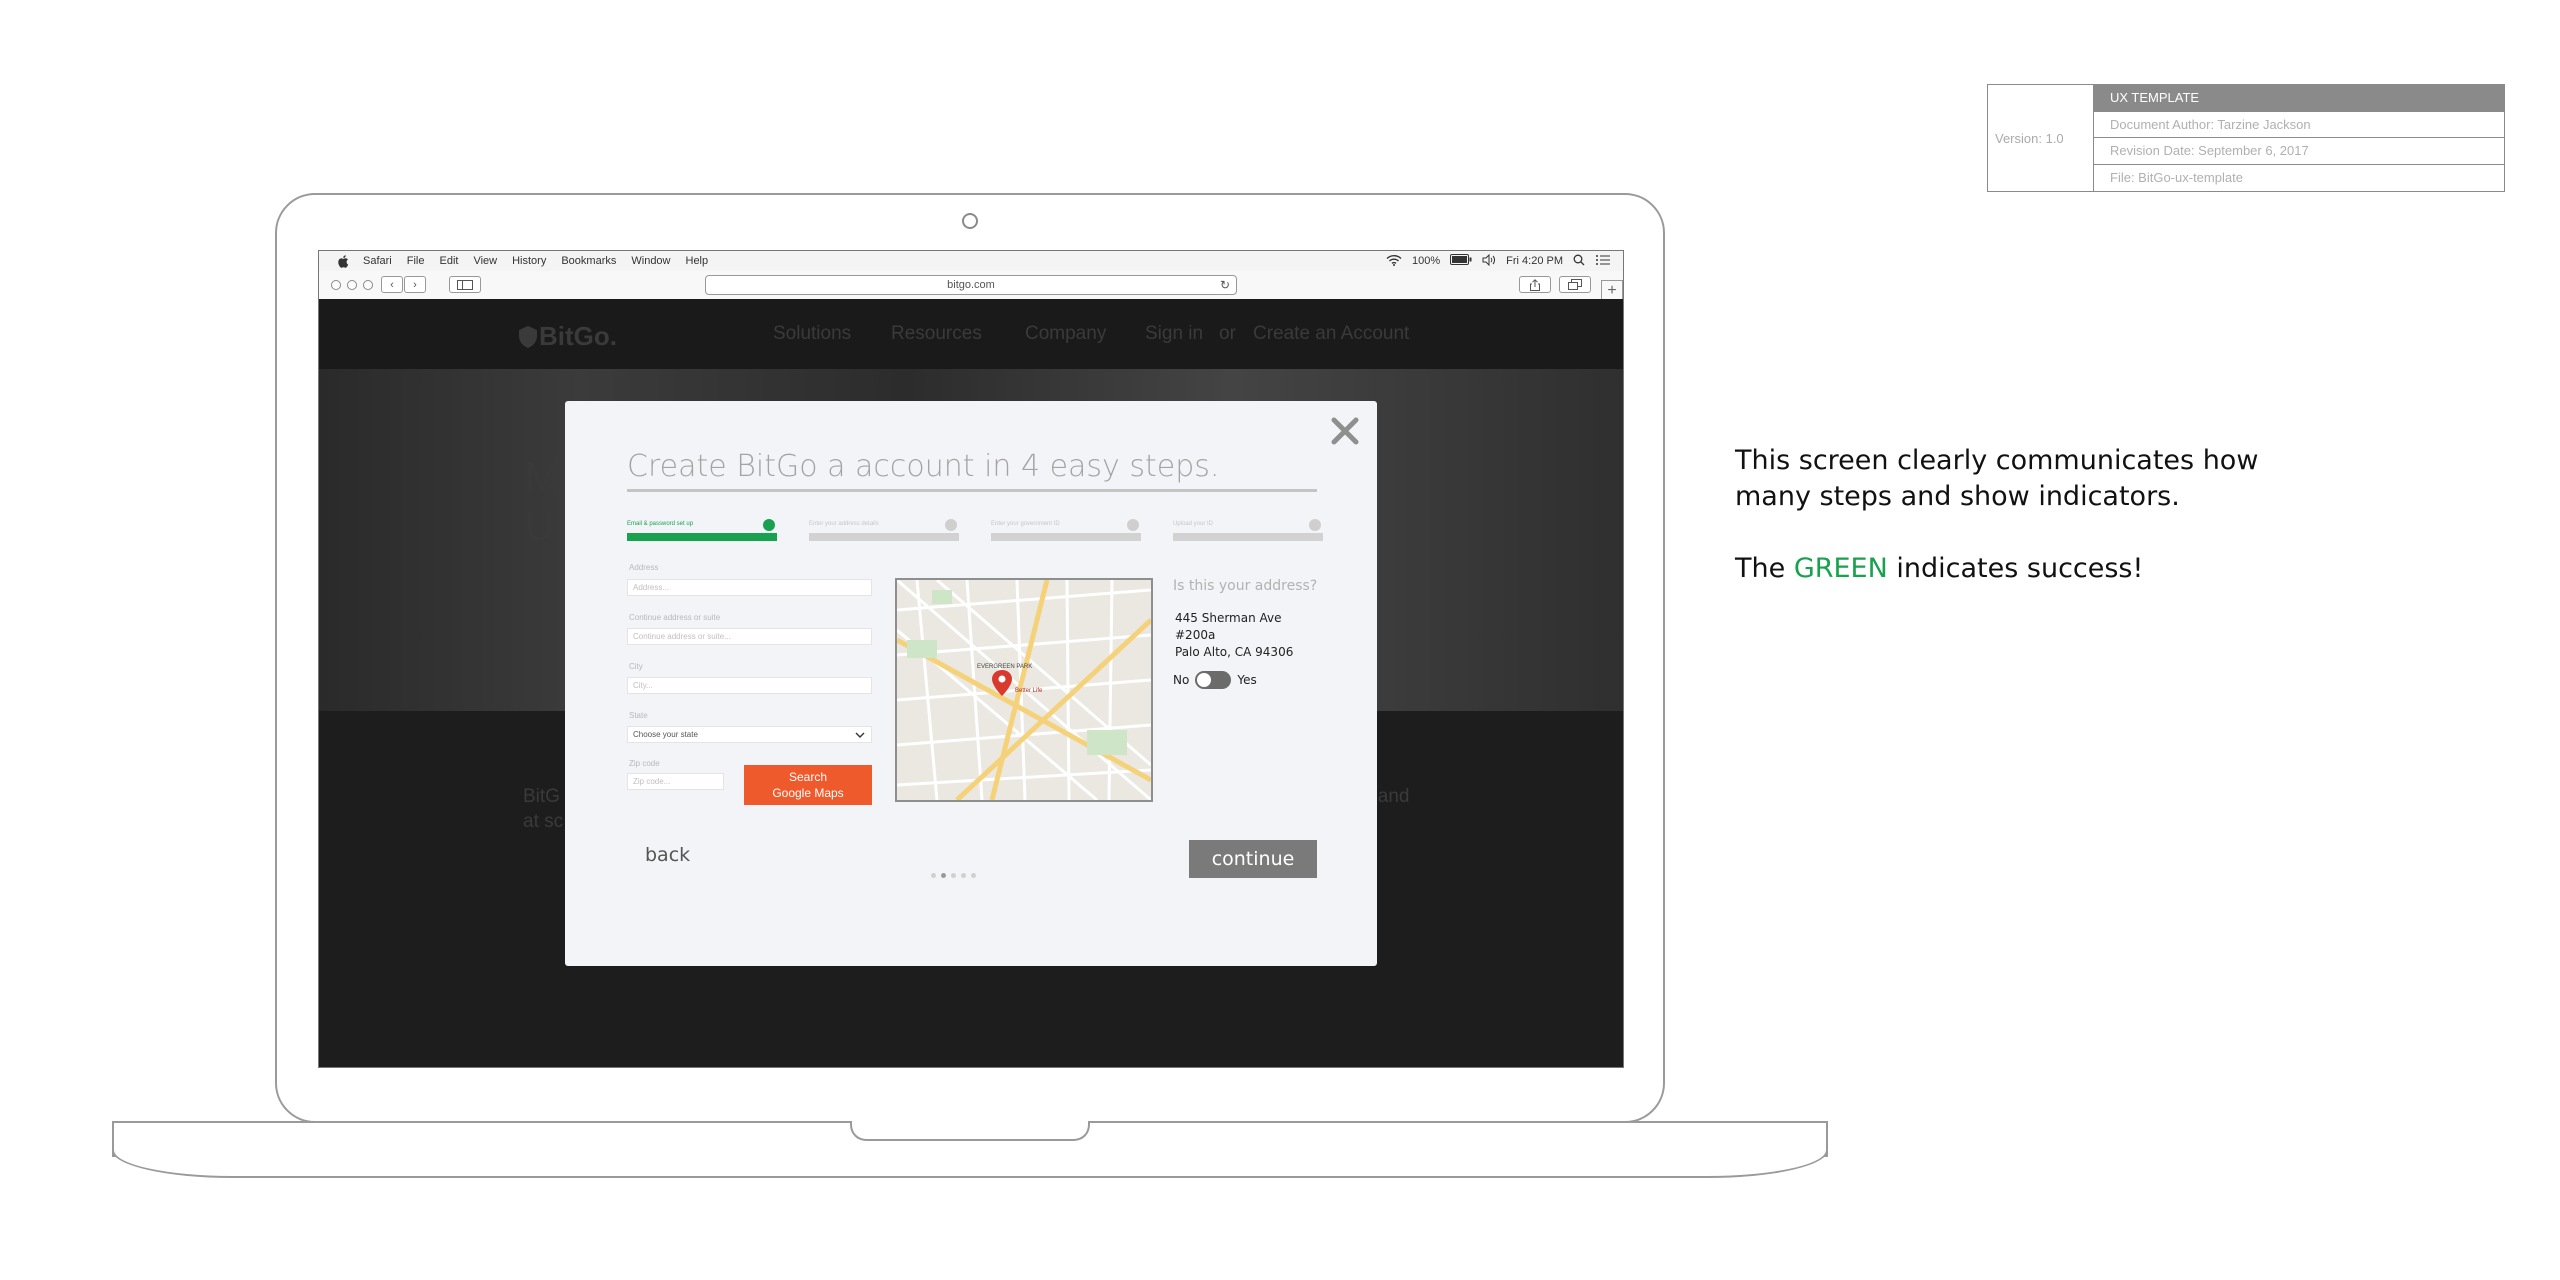 This screenshot has height=1280, width=2560. I want to click on toggle-no-label: No, so click(1181, 680).